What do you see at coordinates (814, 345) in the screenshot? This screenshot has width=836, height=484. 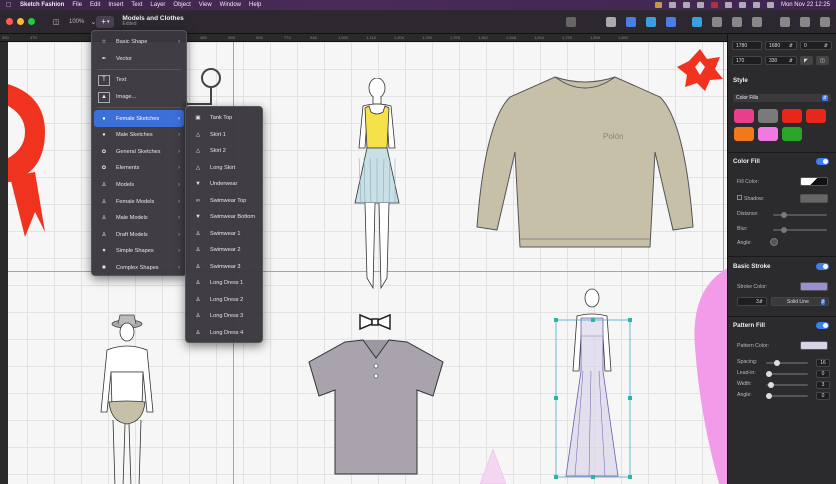 I see `pattern-color-well` at bounding box center [814, 345].